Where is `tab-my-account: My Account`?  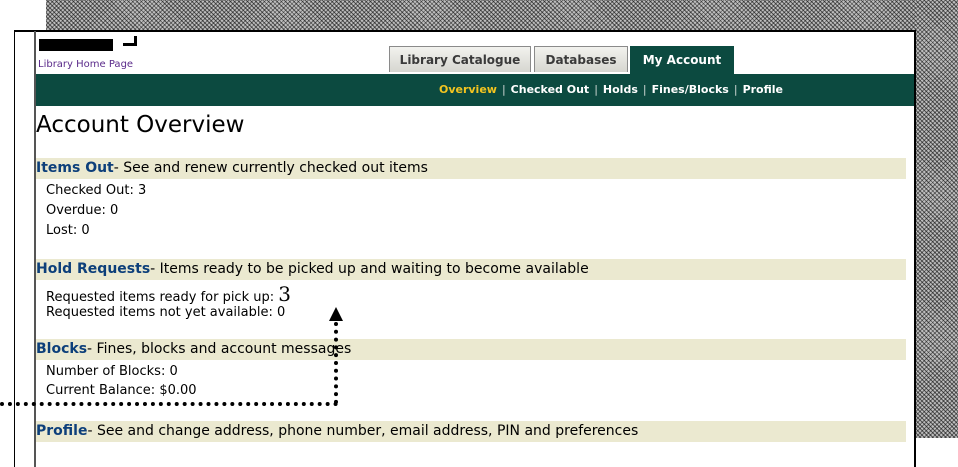
tab-my-account: My Account is located at coordinates (682, 60).